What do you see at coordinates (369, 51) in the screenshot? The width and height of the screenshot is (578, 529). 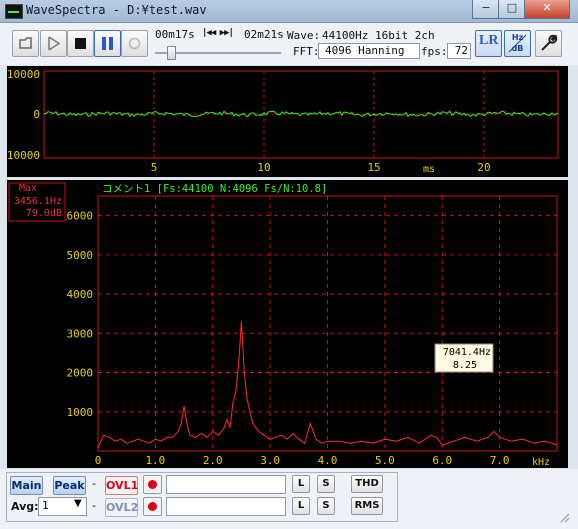 I see `fft-setting: 4096 Hanning` at bounding box center [369, 51].